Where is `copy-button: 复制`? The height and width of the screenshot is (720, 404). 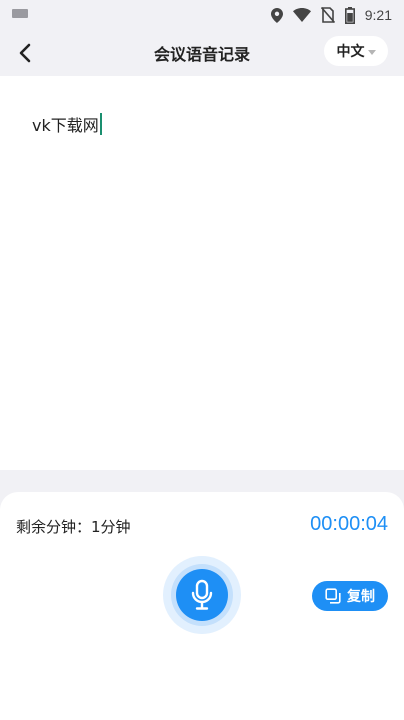
copy-button: 复制 is located at coordinates (350, 596).